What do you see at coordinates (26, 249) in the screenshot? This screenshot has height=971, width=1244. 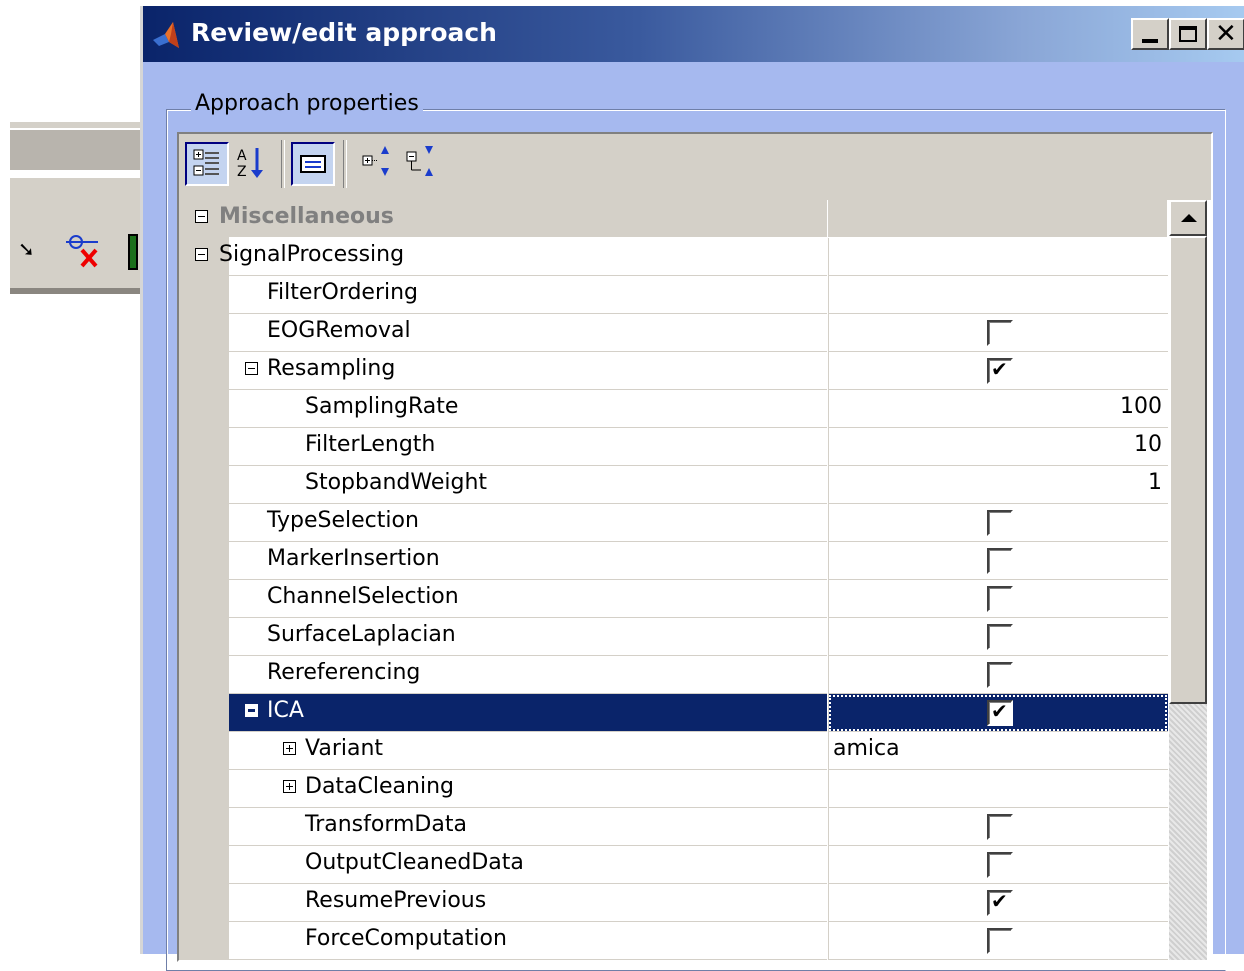 I see `pointer-icon: ➘` at bounding box center [26, 249].